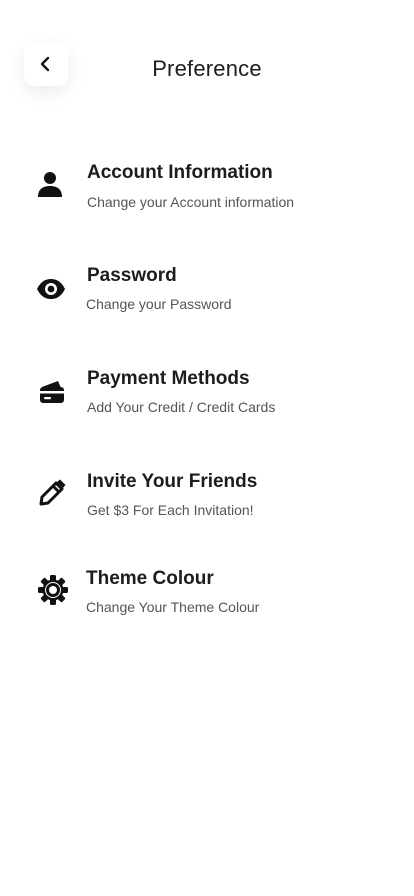 Image resolution: width=414 pixels, height=896 pixels. I want to click on menu-item-password: Password Change your Password, so click(207, 295).